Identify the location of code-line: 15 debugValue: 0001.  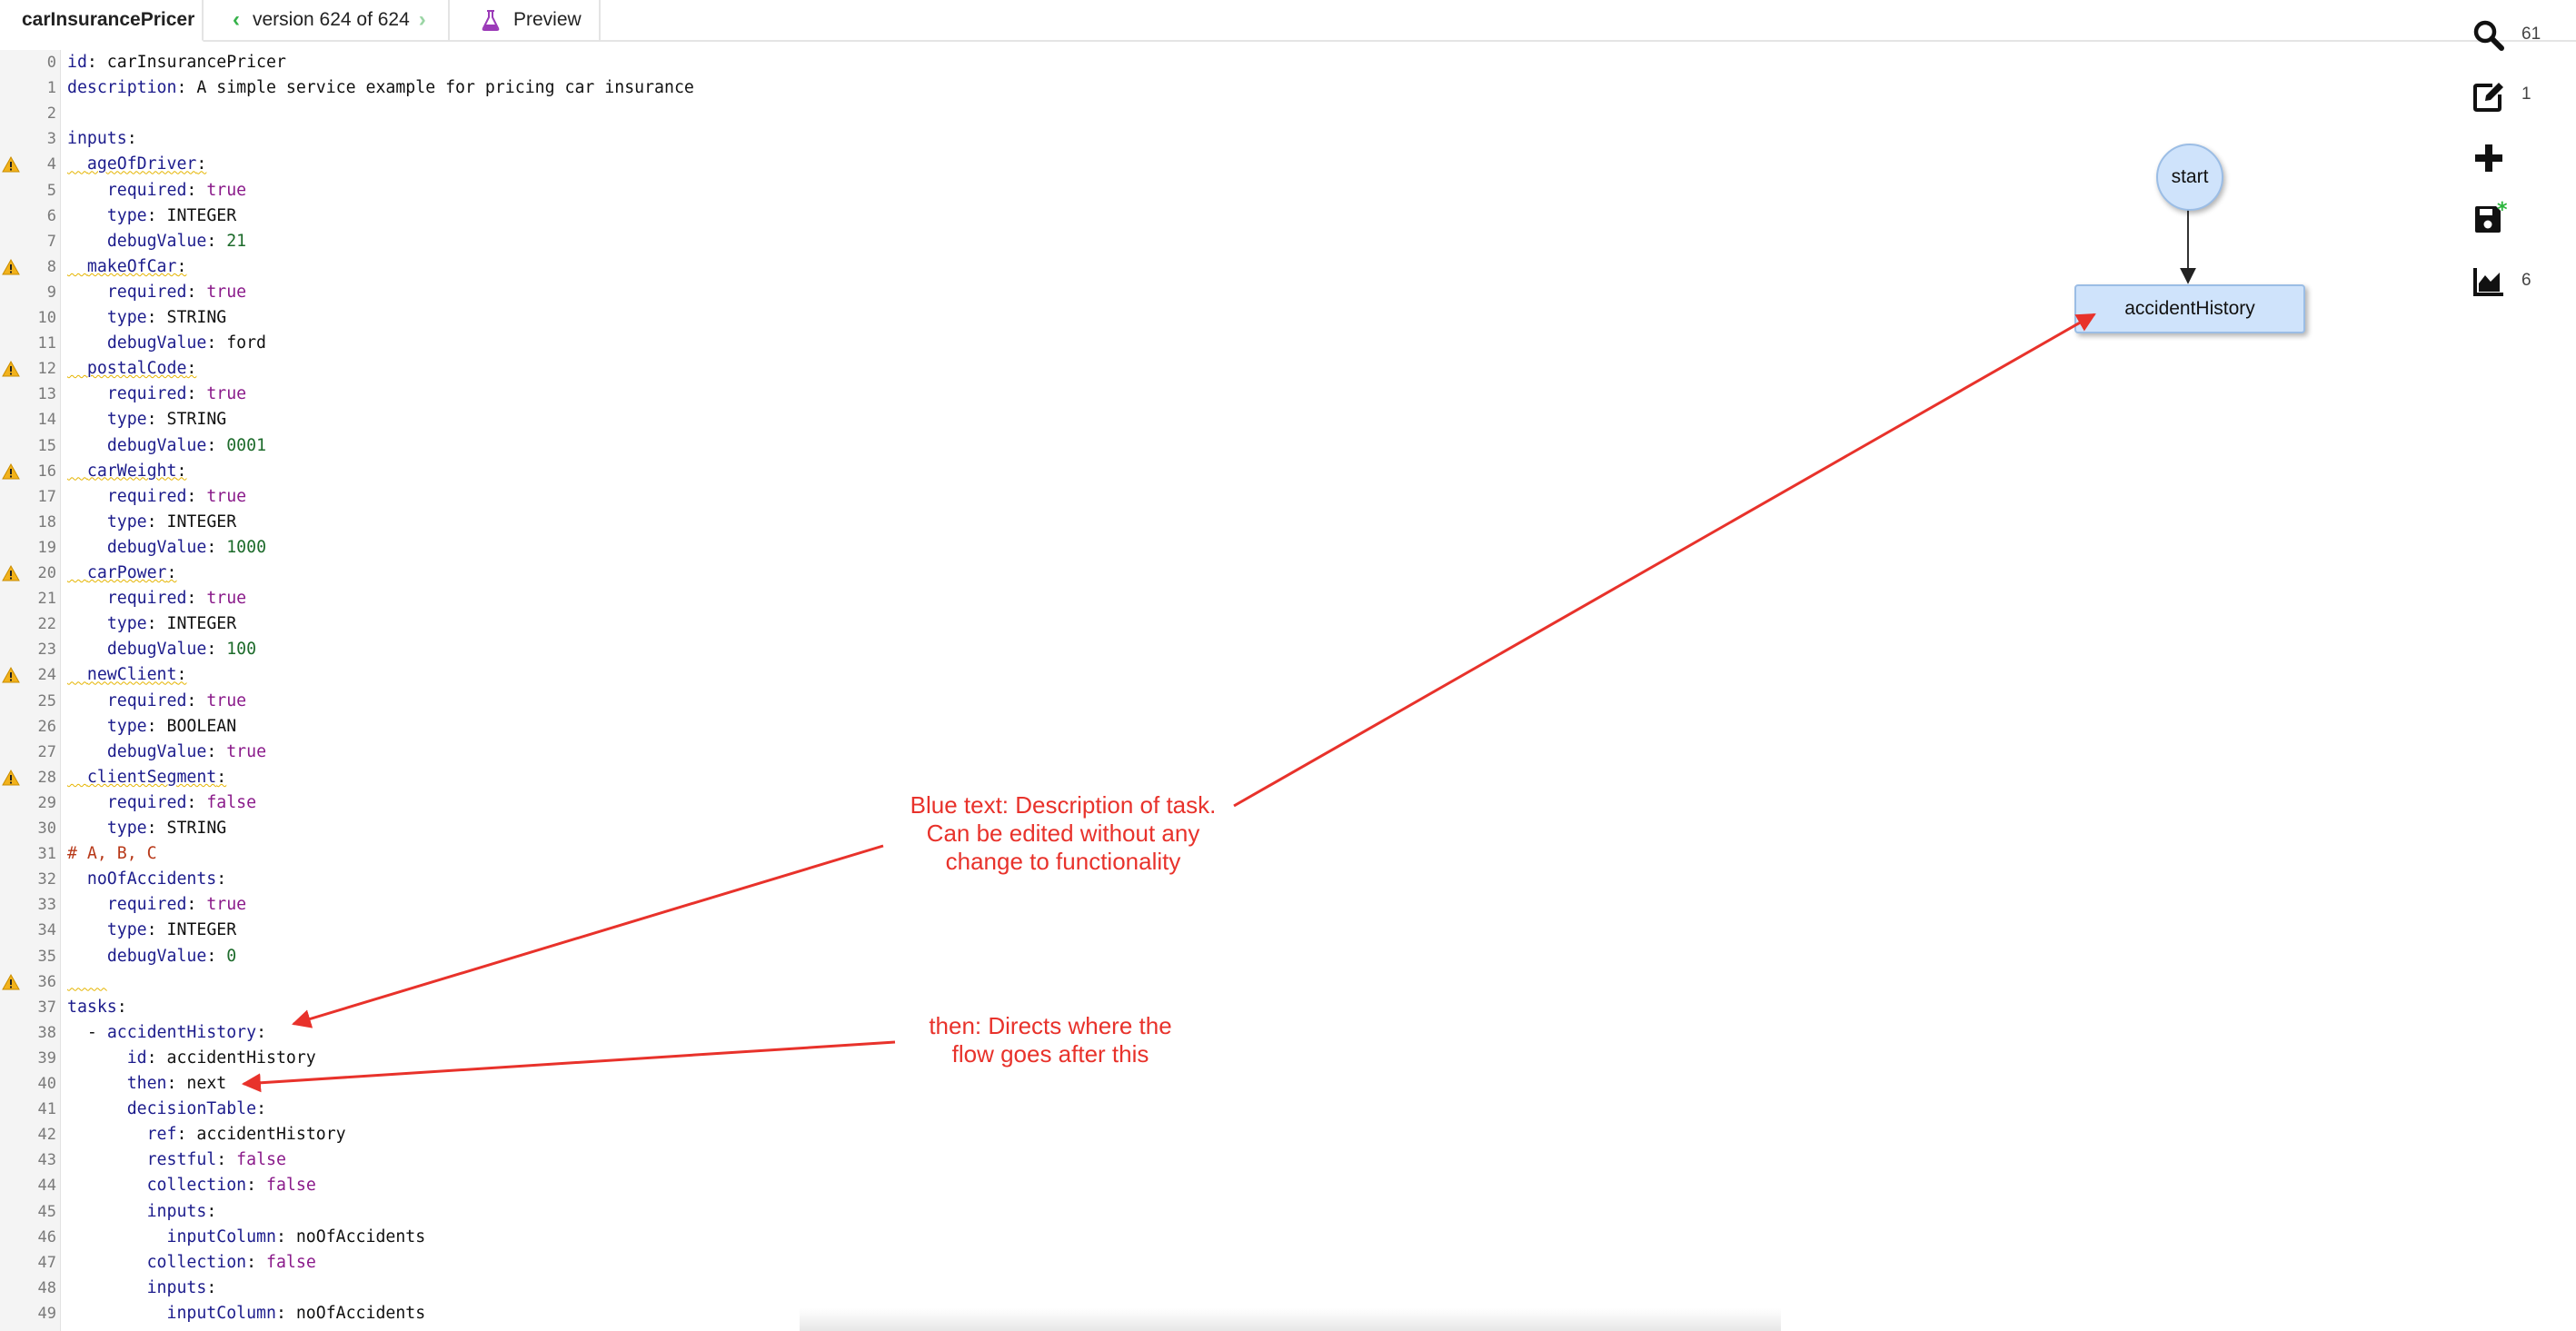
(455, 446).